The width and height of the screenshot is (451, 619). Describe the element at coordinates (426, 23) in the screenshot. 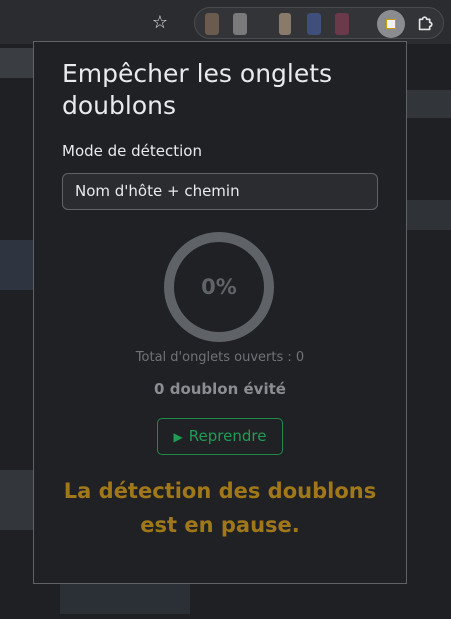

I see `puzzle-icon` at that location.